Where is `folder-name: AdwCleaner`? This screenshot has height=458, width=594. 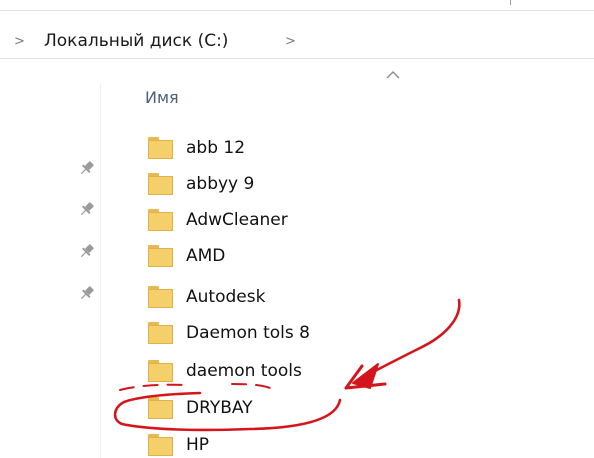 folder-name: AdwCleaner is located at coordinates (237, 220).